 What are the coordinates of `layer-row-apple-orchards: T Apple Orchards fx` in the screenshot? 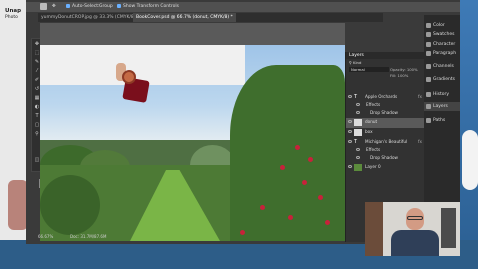 It's located at (385, 97).